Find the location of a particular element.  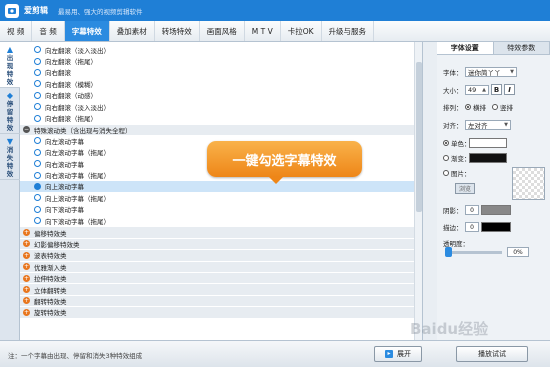

shadow-stepper: 0 is located at coordinates (472, 210).